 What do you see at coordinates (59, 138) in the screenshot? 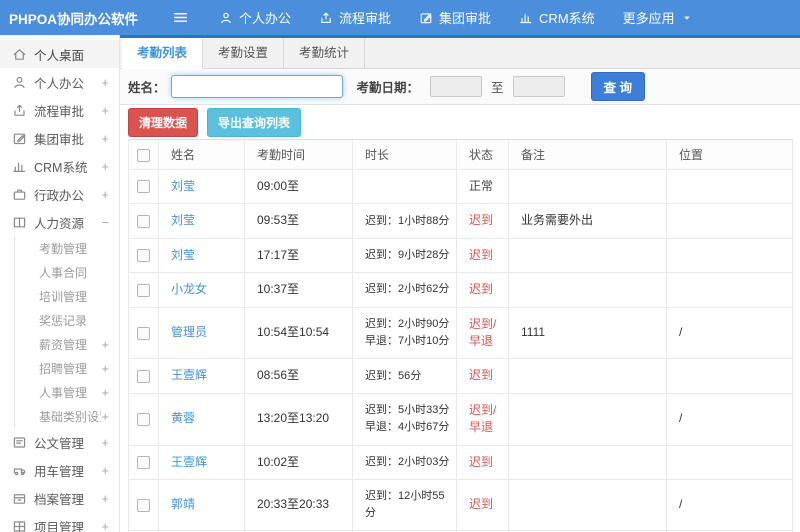
I see `sidebar-item-group-approval: 集团审批 +` at bounding box center [59, 138].